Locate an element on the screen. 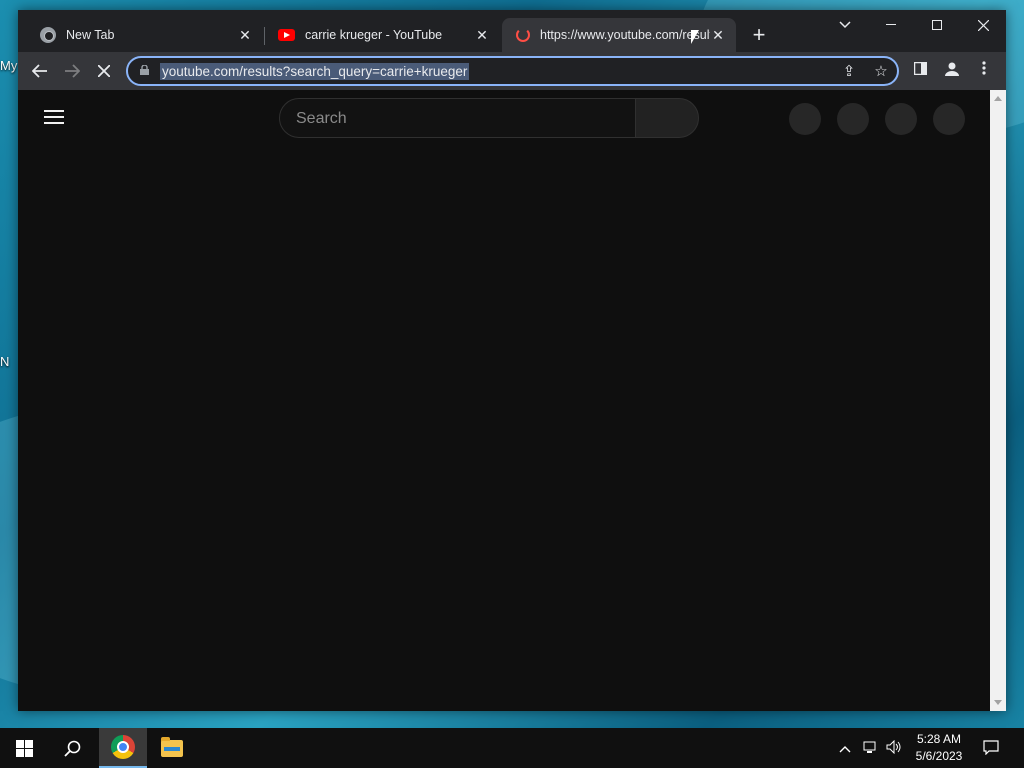  network-icon is located at coordinates (871, 748).